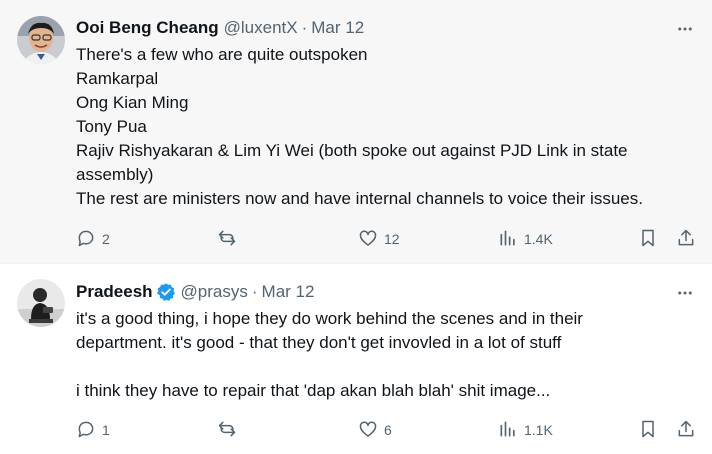 The image size is (712, 454). I want to click on like-button: 6, so click(375, 430).